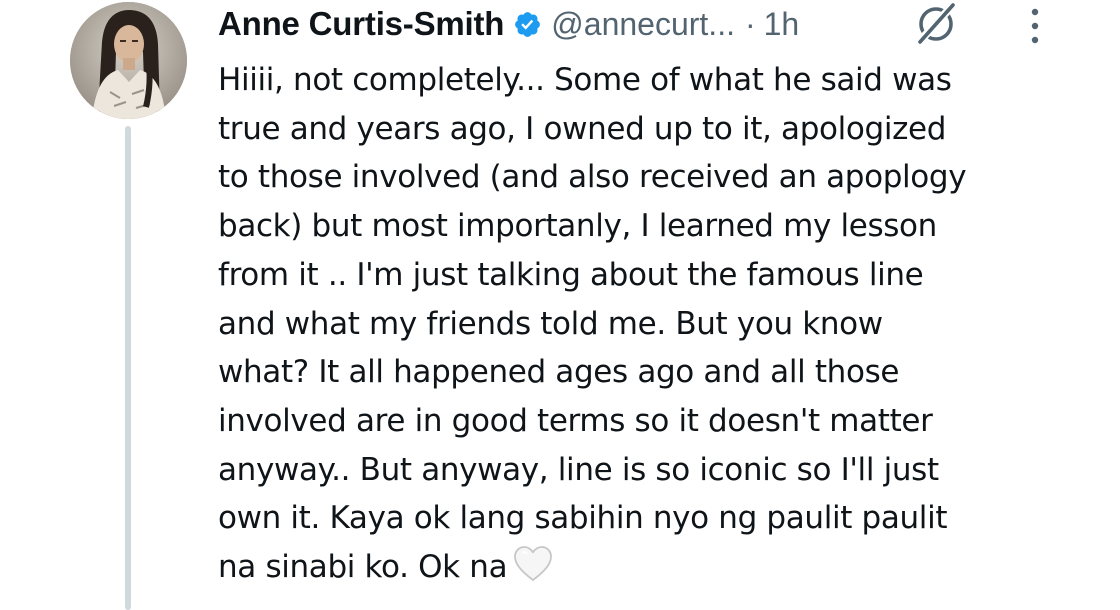 The height and width of the screenshot is (610, 1120). I want to click on avatar, so click(128, 60).